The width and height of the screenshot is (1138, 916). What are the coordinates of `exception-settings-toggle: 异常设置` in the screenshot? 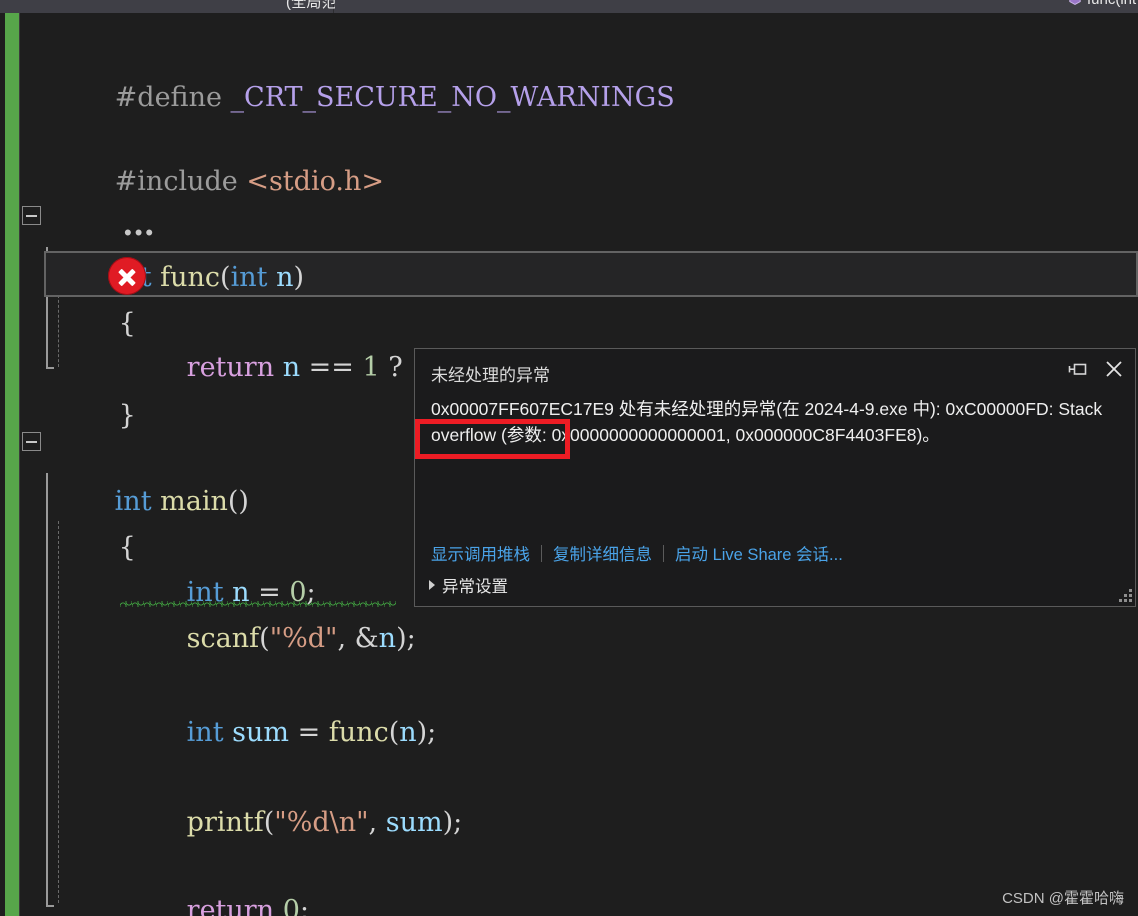 It's located at (468, 585).